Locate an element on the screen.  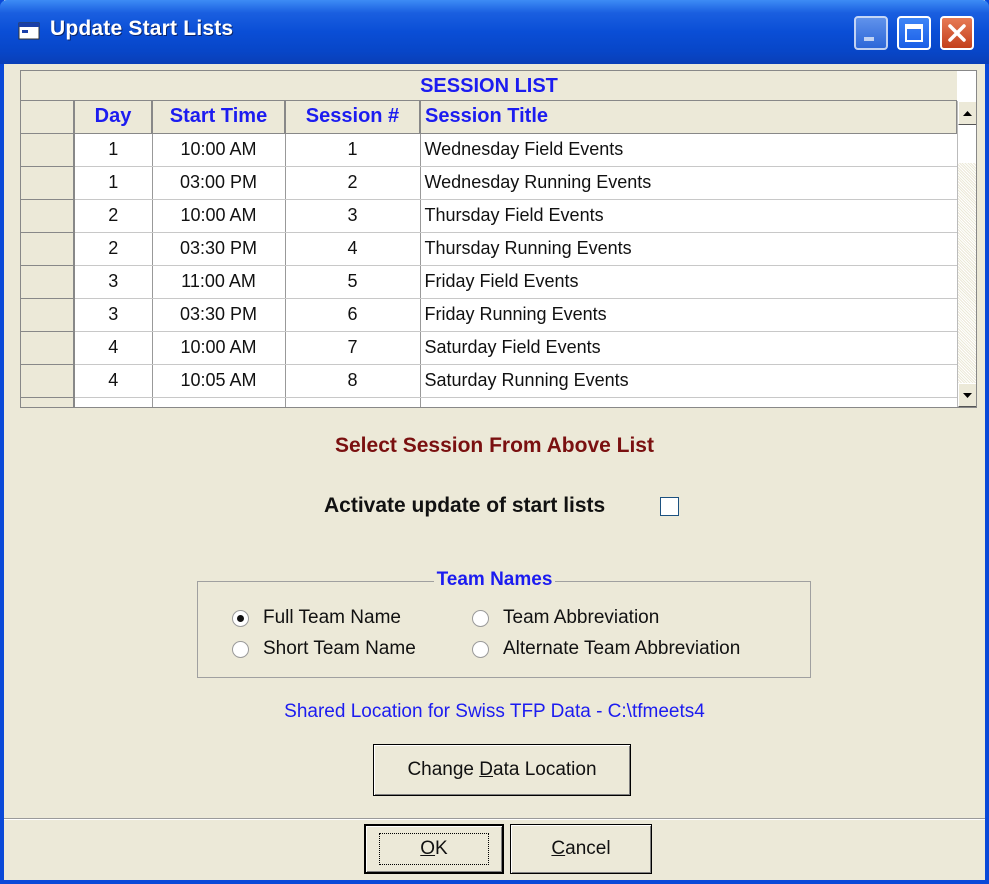
cell-session-number: 4 is located at coordinates (353, 249).